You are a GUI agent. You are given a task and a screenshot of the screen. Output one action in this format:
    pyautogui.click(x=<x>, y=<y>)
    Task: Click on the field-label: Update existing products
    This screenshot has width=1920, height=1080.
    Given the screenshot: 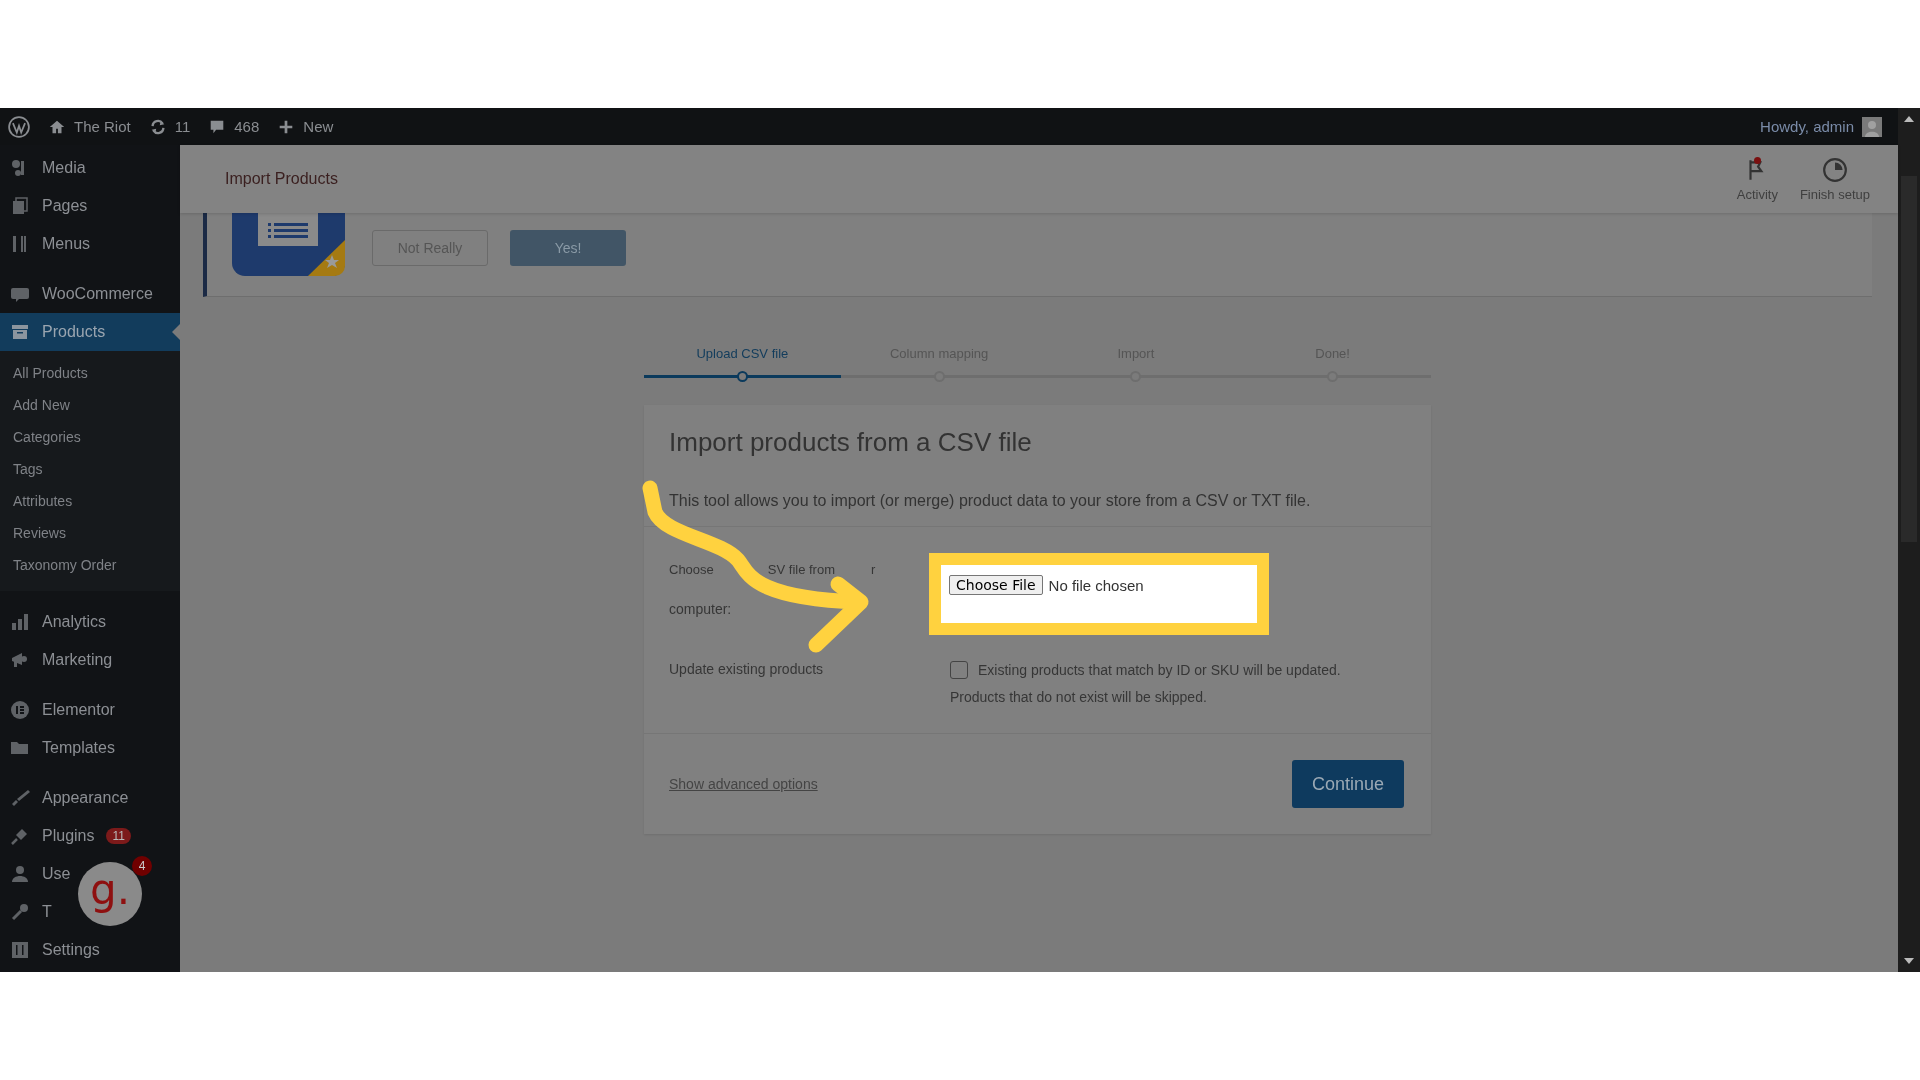 What is the action you would take?
    pyautogui.click(x=747, y=669)
    